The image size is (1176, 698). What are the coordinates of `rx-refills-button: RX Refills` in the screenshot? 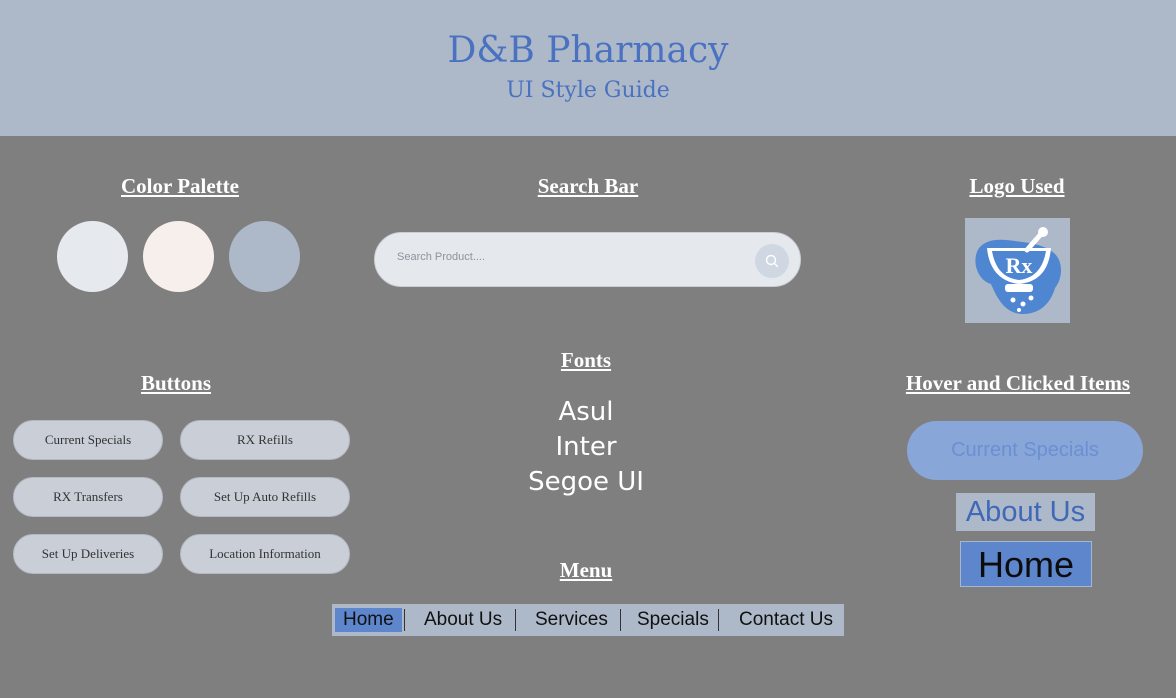 It's located at (265, 440).